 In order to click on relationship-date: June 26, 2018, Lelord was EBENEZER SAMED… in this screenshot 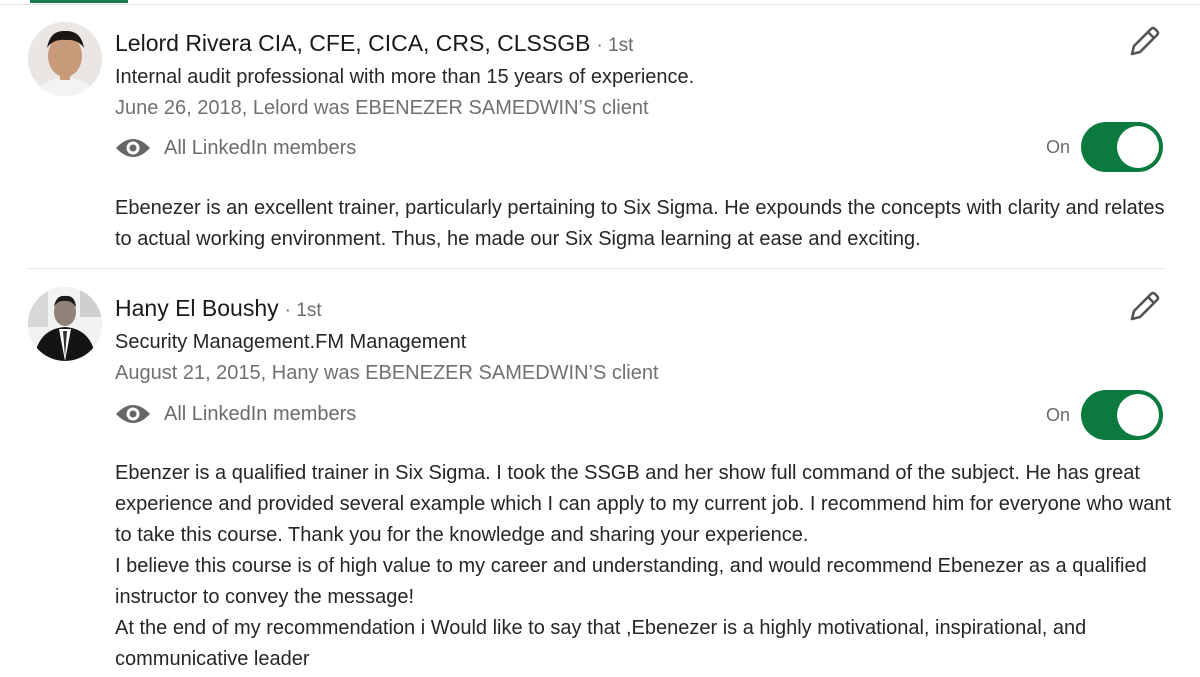, I will do `click(382, 108)`.